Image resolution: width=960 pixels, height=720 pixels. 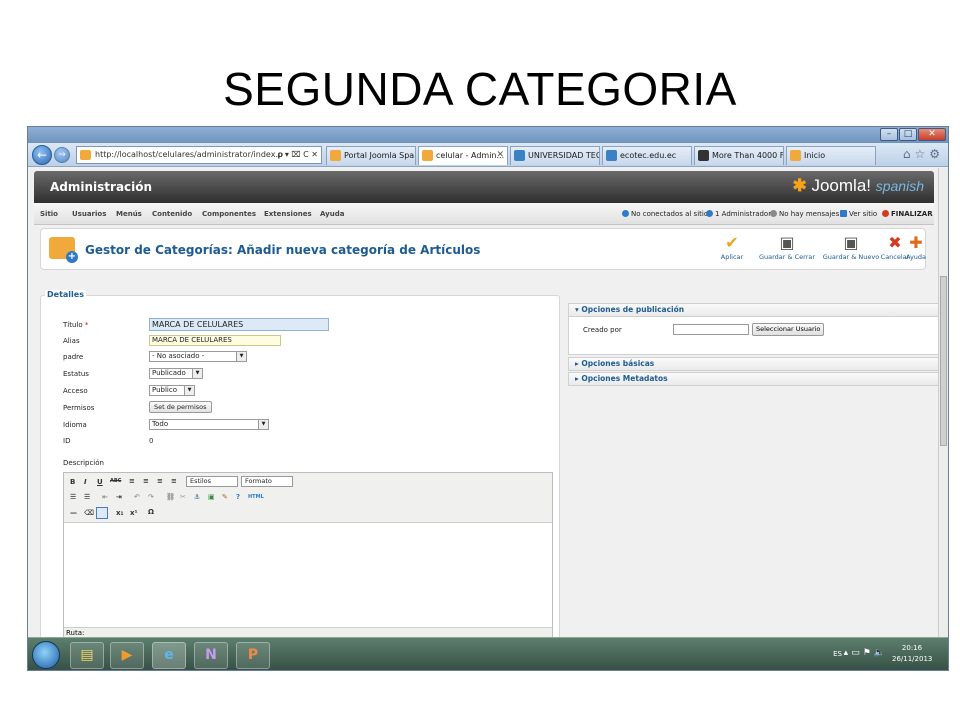 I want to click on address-controls: ρ ▾ ⌧ C ✕, so click(x=297, y=155).